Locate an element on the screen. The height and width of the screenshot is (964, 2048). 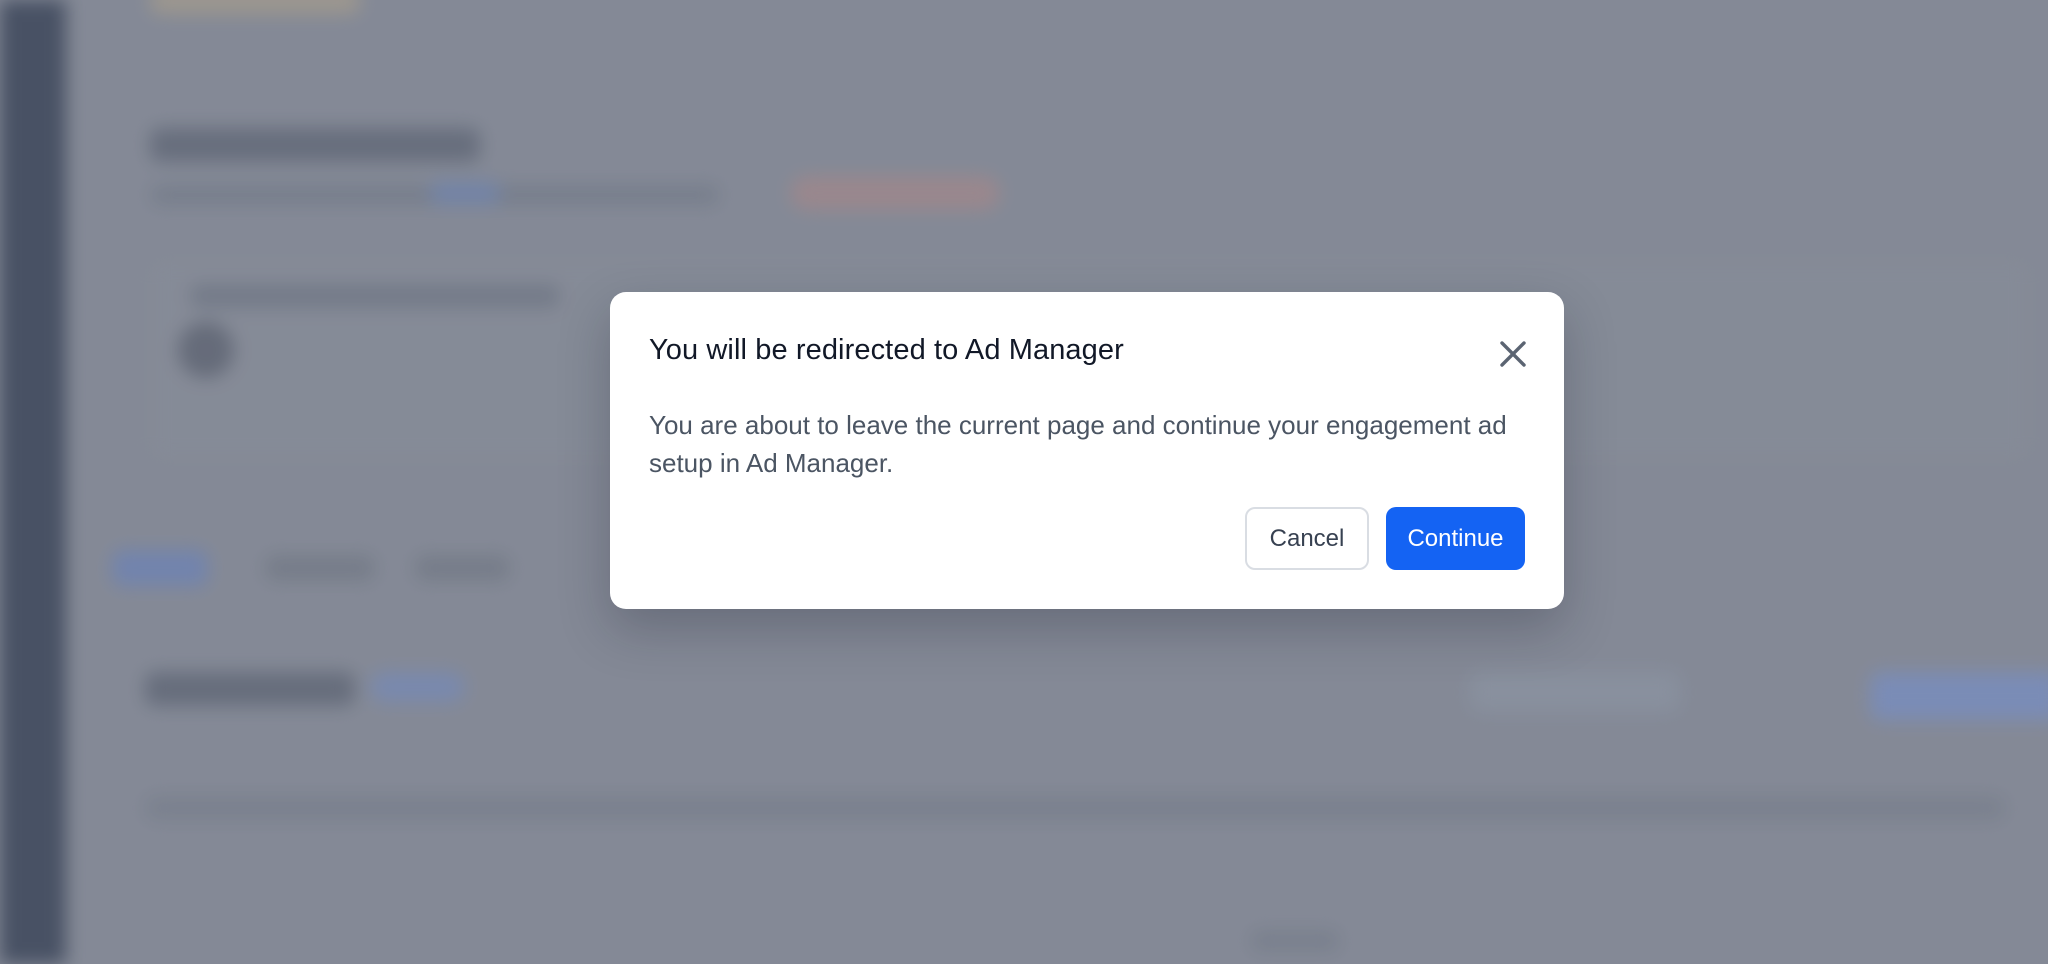
dialog-title: You will be redirected to Ad Manager is located at coordinates (886, 350).